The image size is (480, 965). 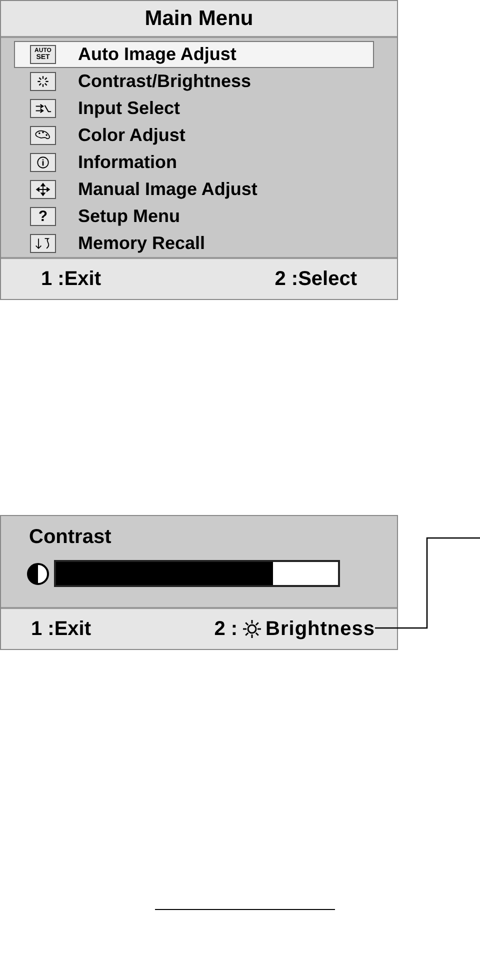 I want to click on menu-item: Manual Image Adjust, so click(x=194, y=189).